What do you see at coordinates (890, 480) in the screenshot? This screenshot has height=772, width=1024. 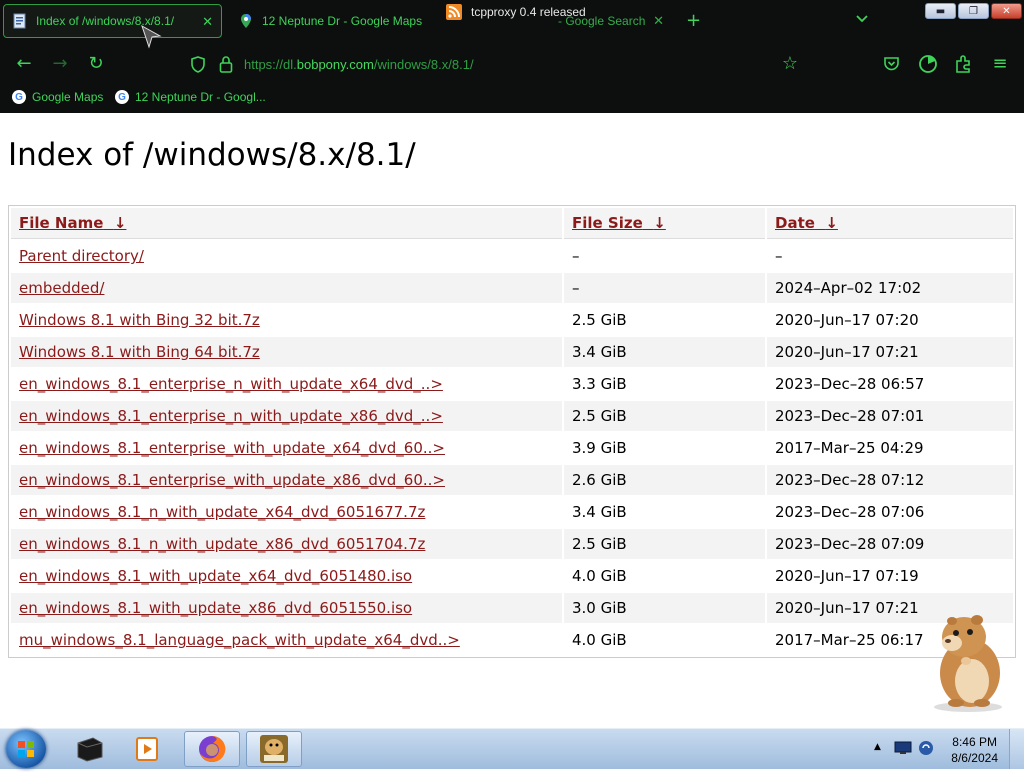 I see `file-date-cell: 2023–Dec–28 07:12` at bounding box center [890, 480].